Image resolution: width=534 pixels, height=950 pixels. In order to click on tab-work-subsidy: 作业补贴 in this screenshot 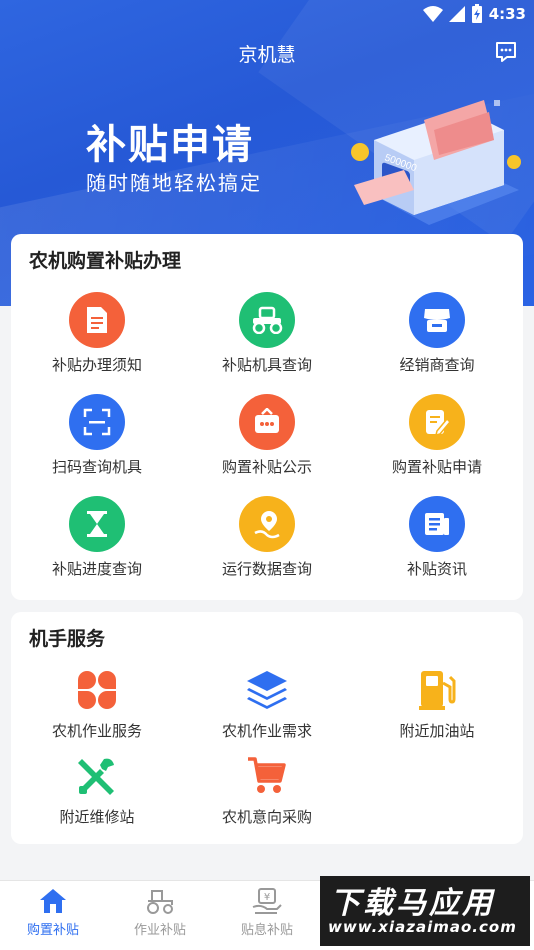, I will do `click(160, 912)`.